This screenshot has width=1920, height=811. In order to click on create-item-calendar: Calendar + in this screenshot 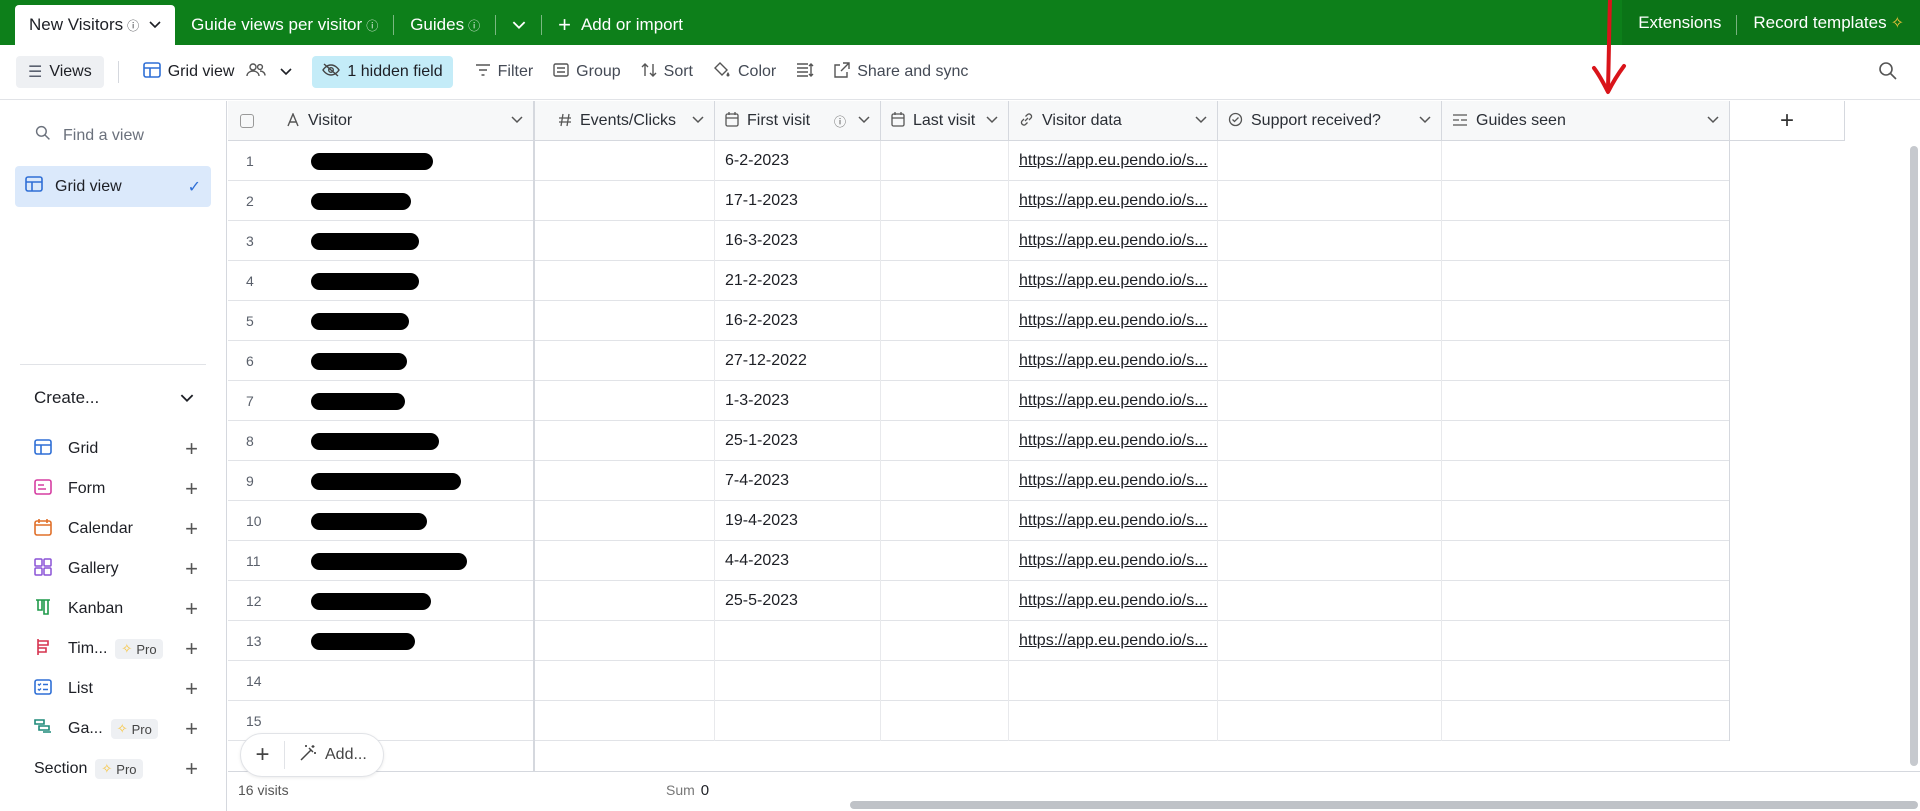, I will do `click(116, 529)`.